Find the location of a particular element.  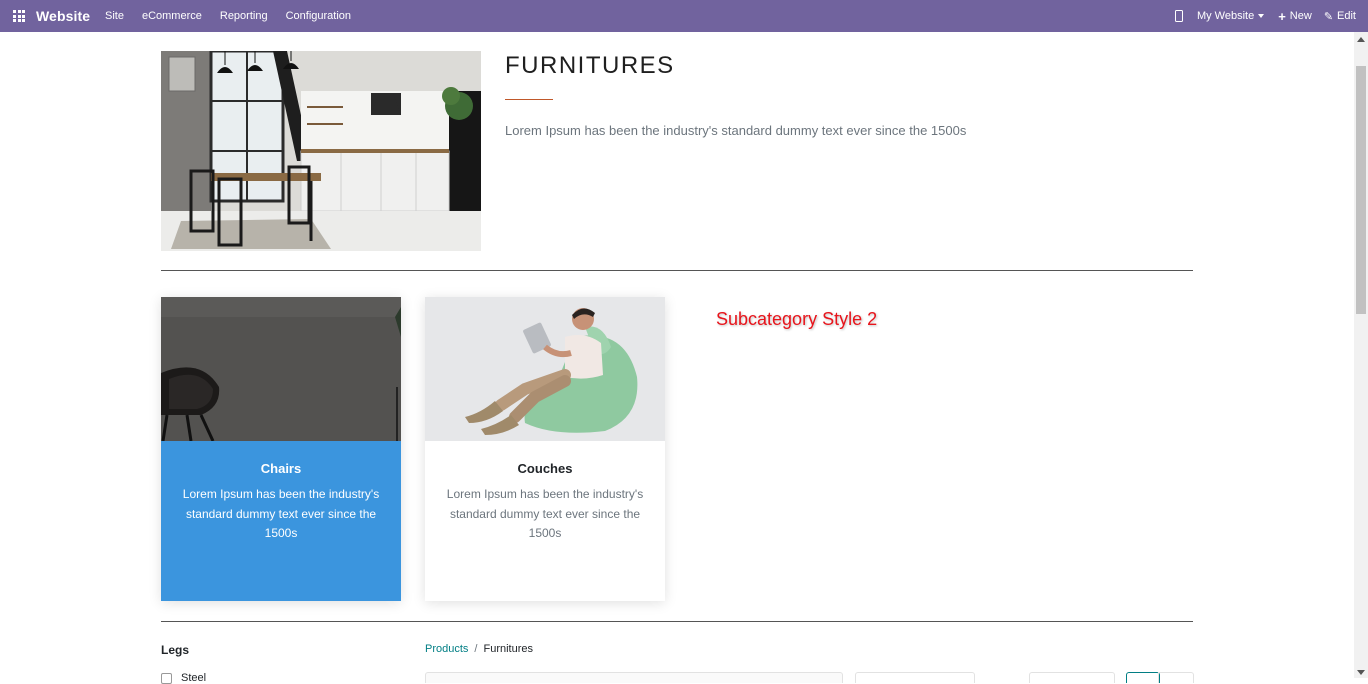

filter-group-title: Legs is located at coordinates (175, 650).